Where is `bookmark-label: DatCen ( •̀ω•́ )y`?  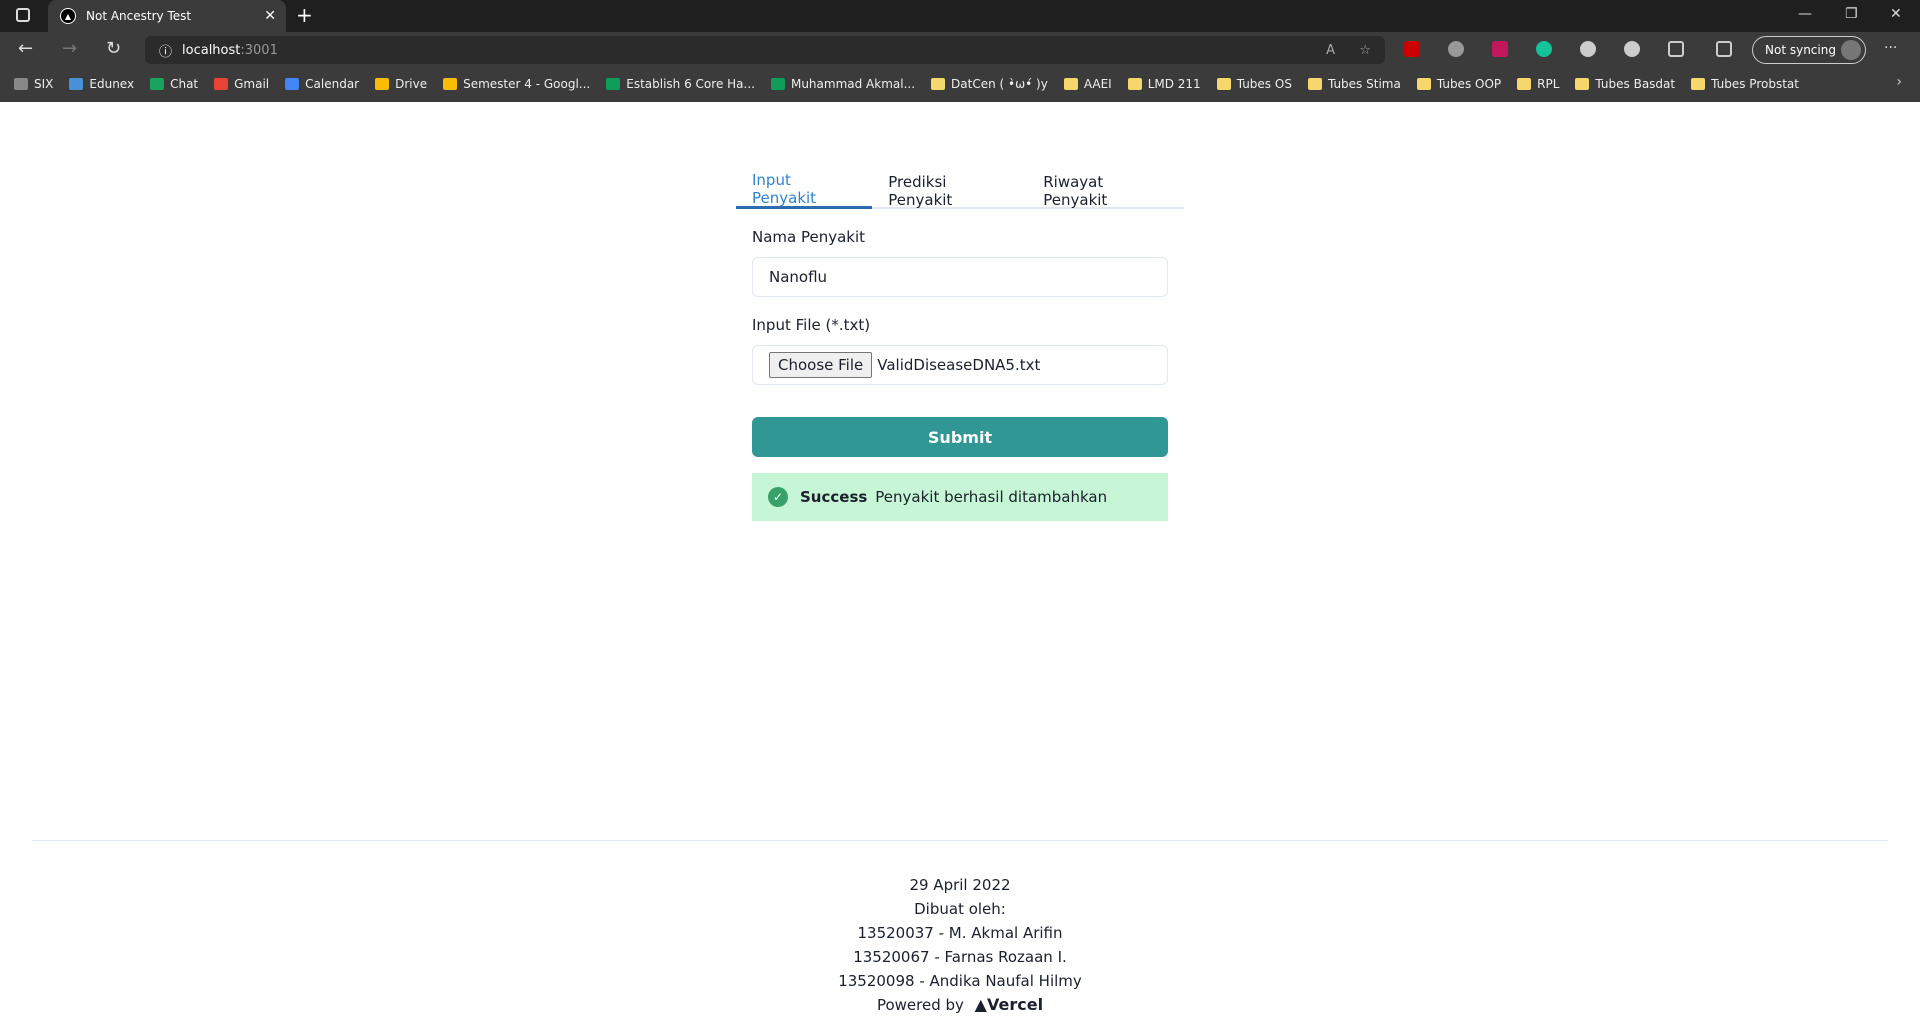 bookmark-label: DatCen ( •̀ω•́ )y is located at coordinates (999, 84).